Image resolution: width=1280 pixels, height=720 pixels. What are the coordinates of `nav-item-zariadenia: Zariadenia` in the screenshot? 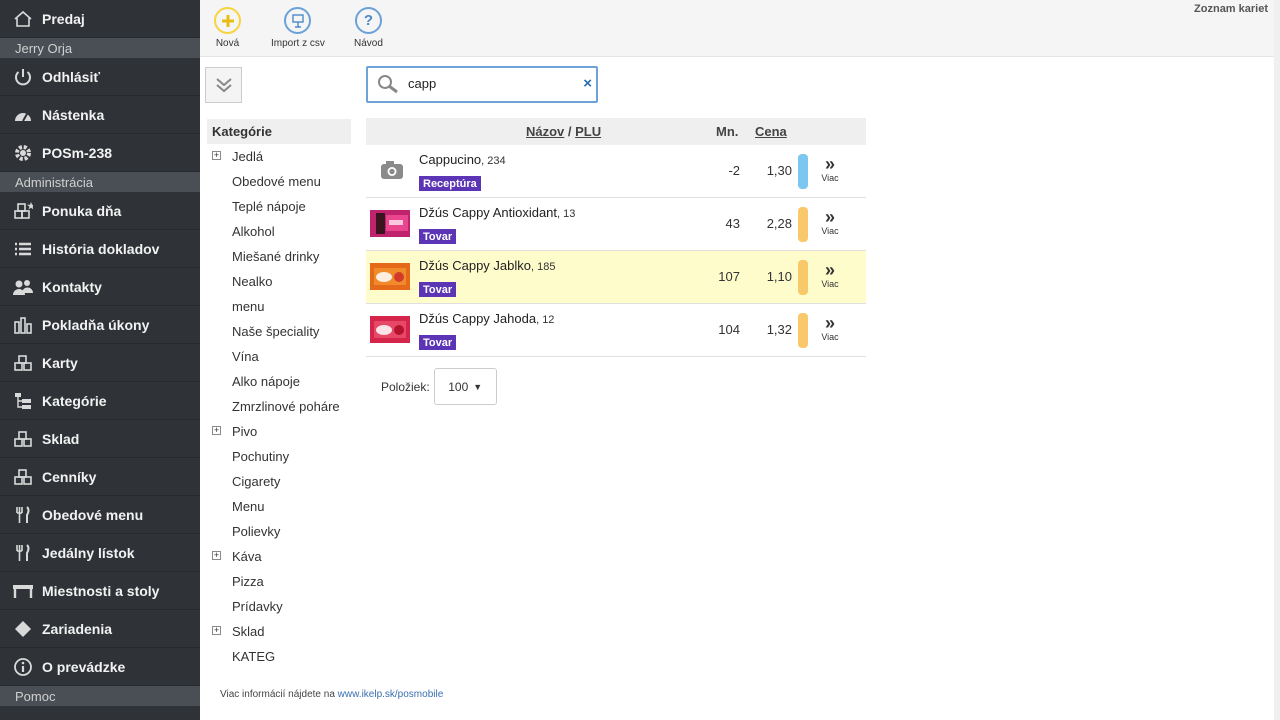 It's located at (100, 629).